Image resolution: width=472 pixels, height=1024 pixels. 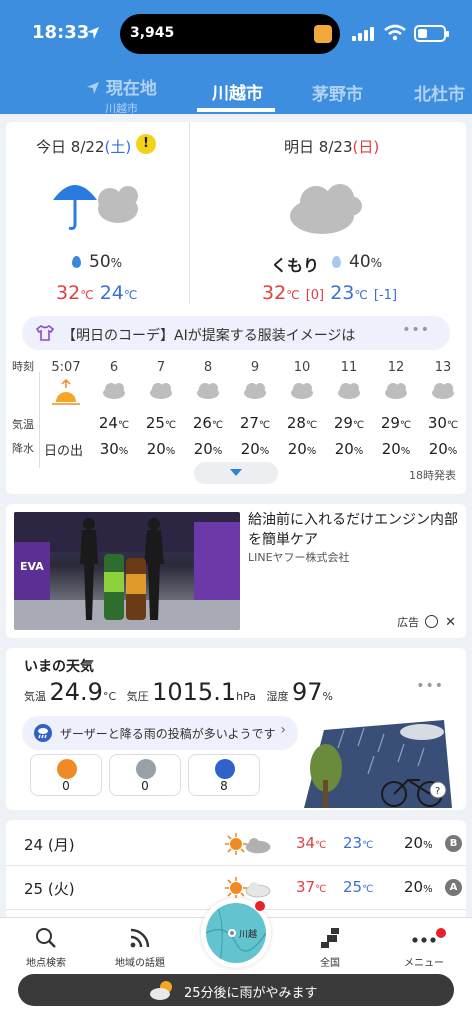 What do you see at coordinates (209, 336) in the screenshot?
I see `outfit-banner-text: 【明日のコーデ】AIが提案する服装イメージは` at bounding box center [209, 336].